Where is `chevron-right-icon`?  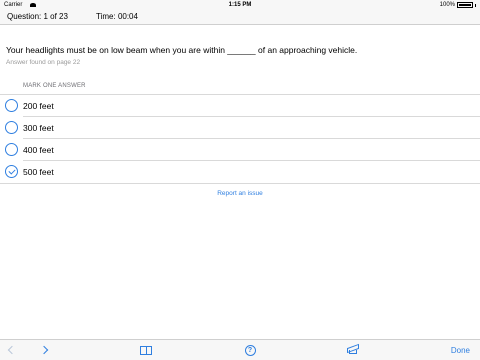 chevron-right-icon is located at coordinates (44, 350).